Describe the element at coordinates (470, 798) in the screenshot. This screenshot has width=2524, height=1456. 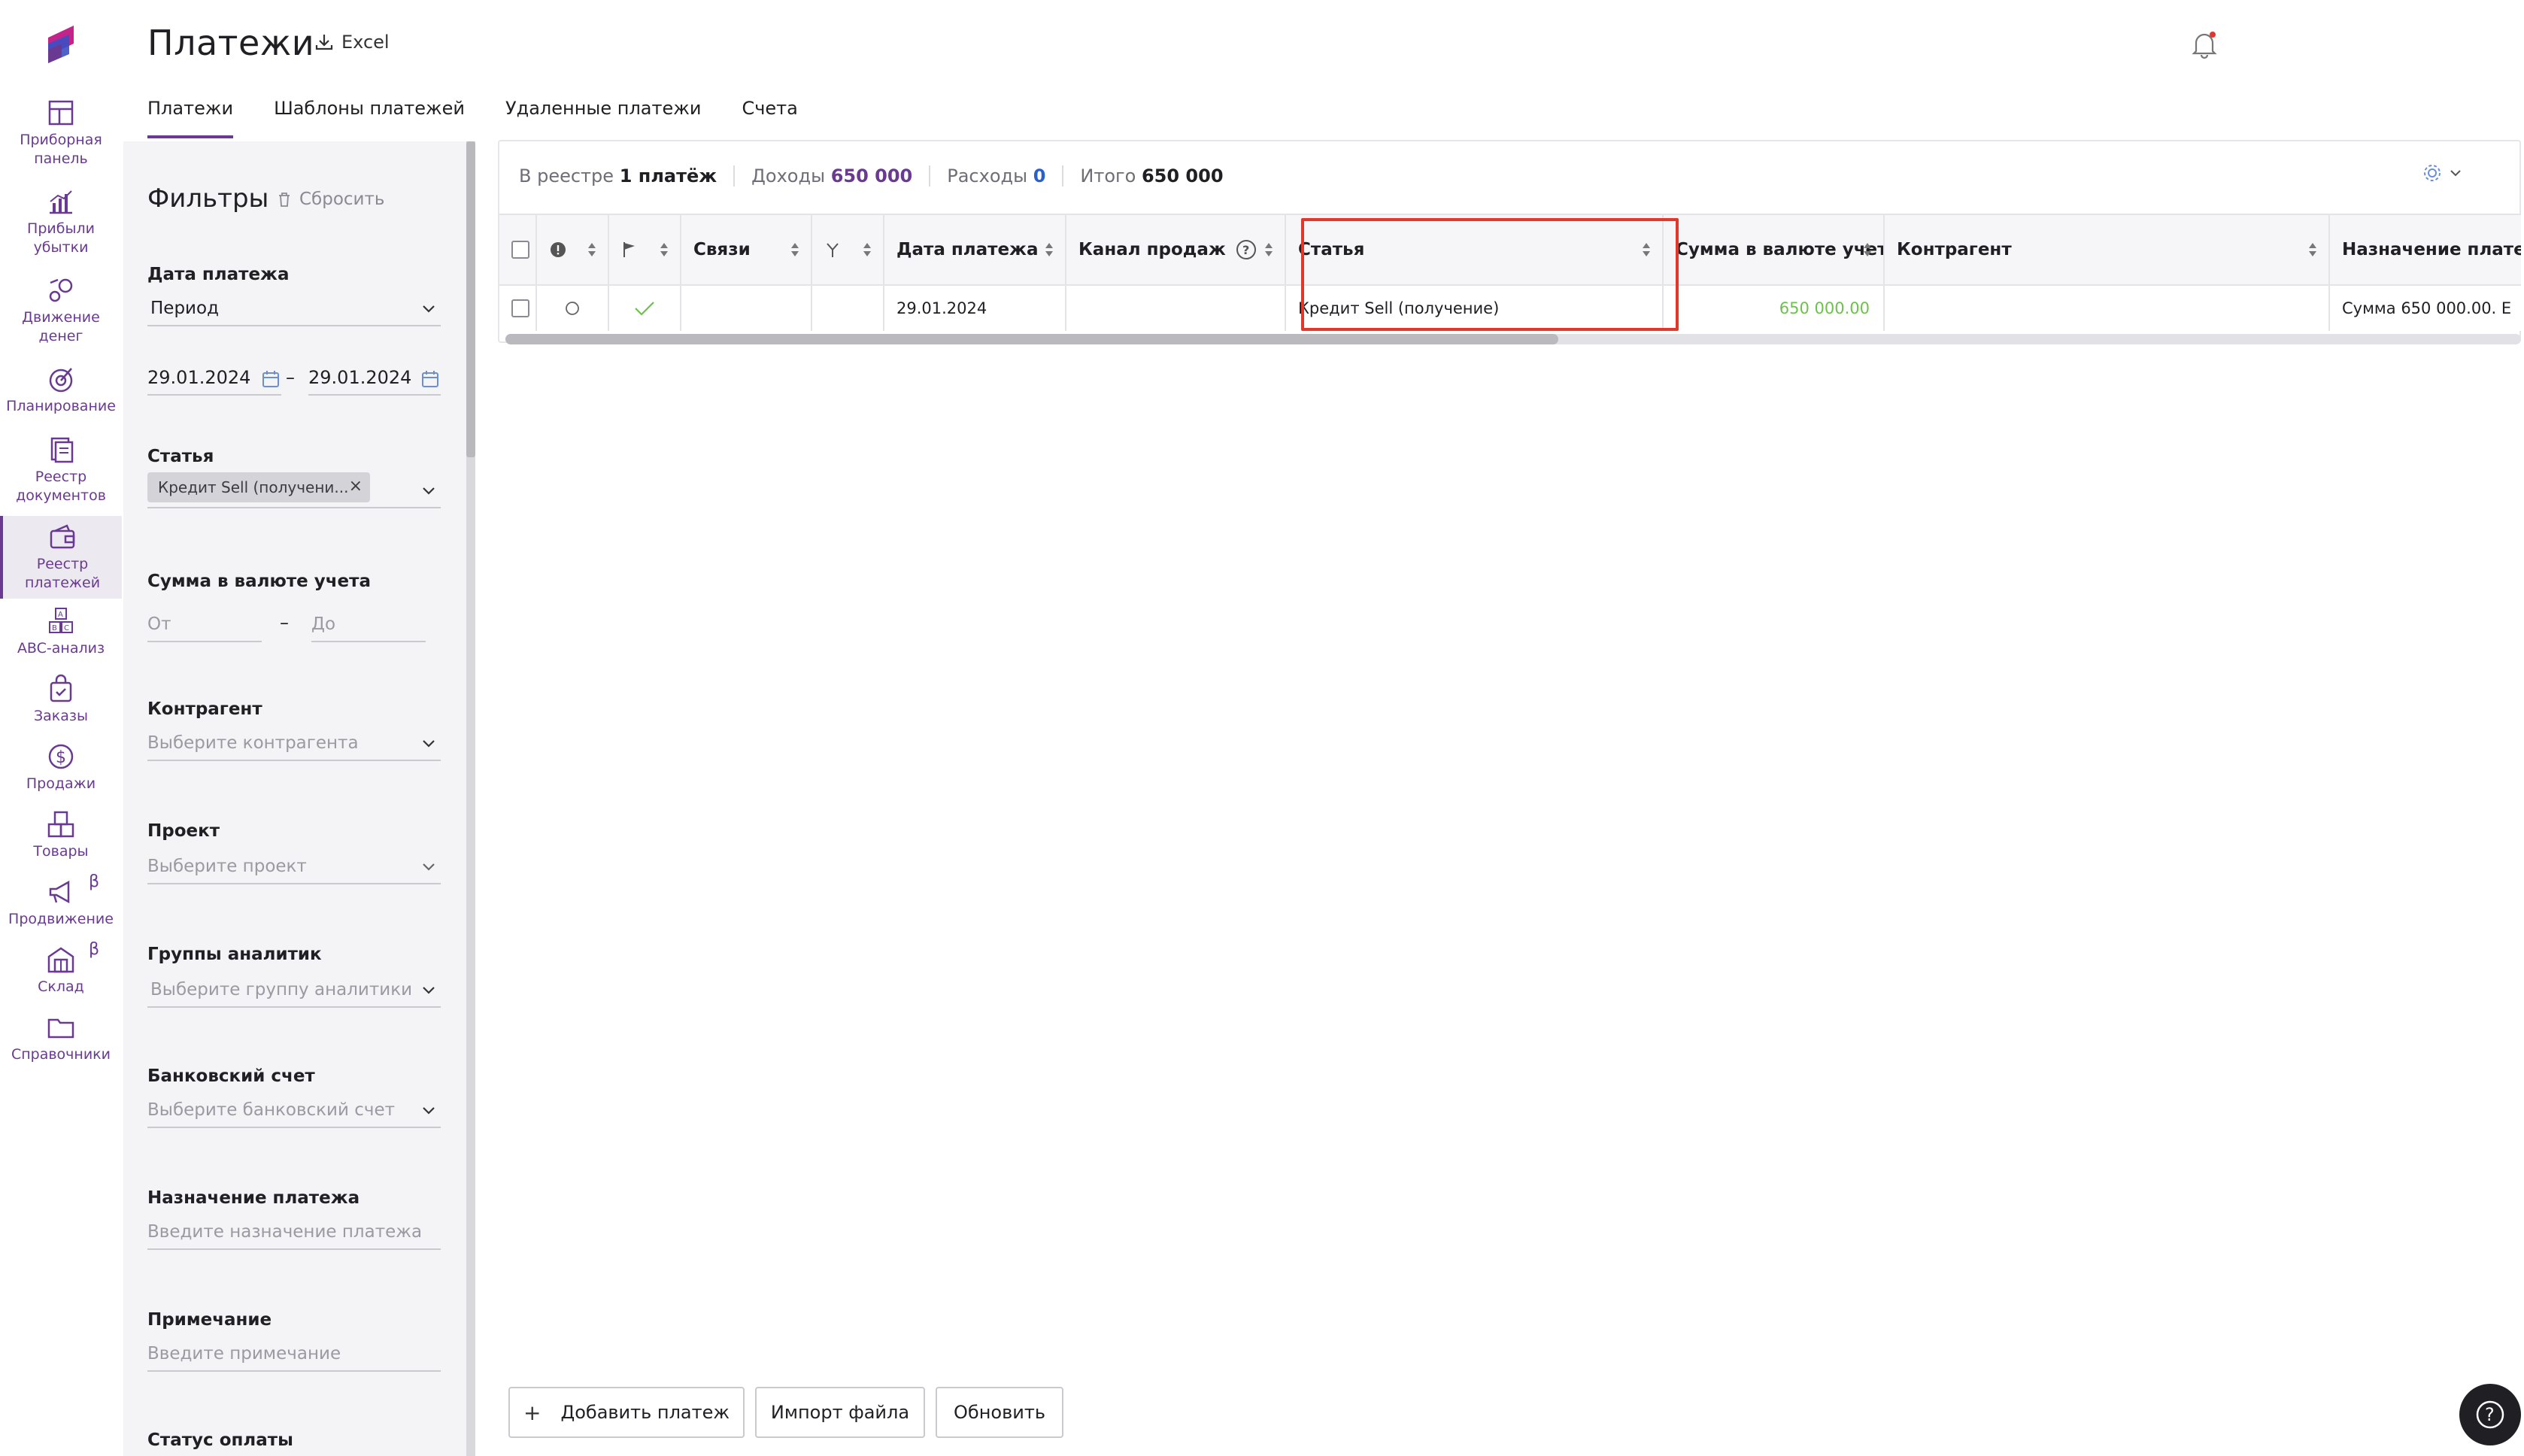
I see `filters-scrollbar` at that location.